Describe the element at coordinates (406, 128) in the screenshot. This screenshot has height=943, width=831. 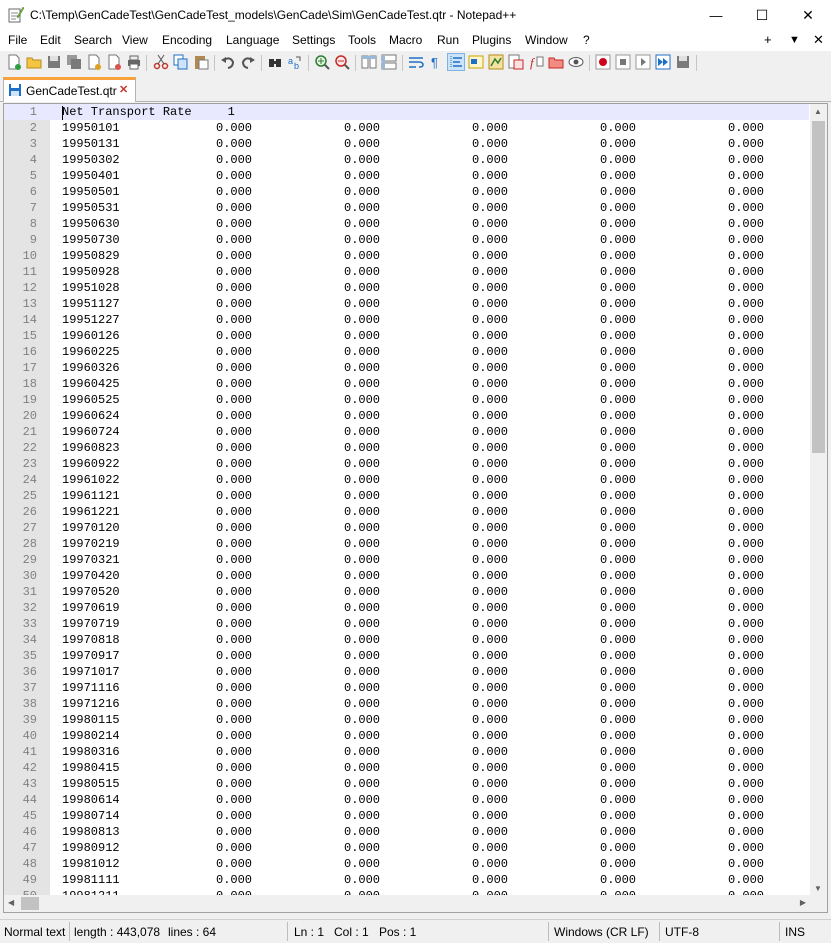
I see `editor-line: 2 19950101 0.000 0.000 0.000 0.000 0.000` at that location.